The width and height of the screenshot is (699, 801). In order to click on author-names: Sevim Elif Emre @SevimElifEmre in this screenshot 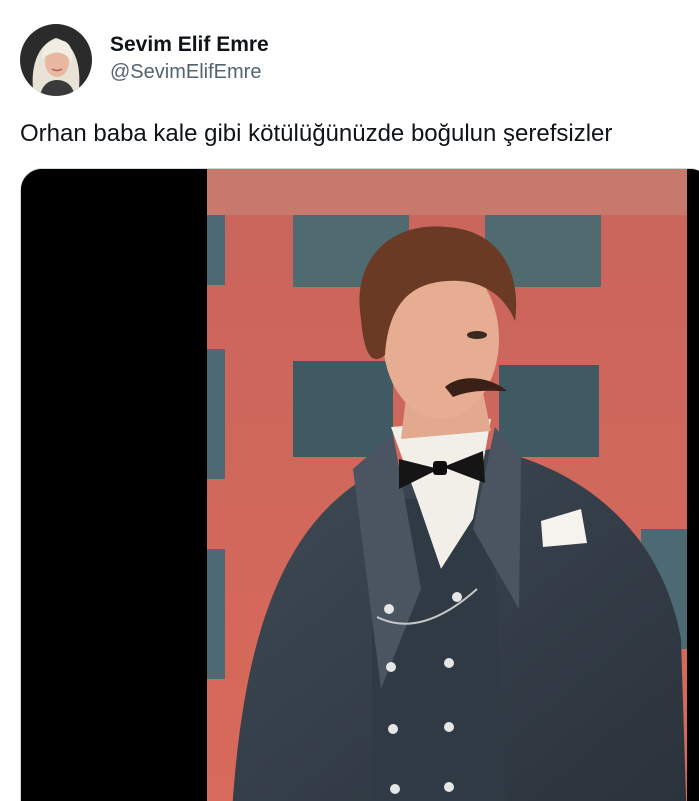, I will do `click(189, 58)`.